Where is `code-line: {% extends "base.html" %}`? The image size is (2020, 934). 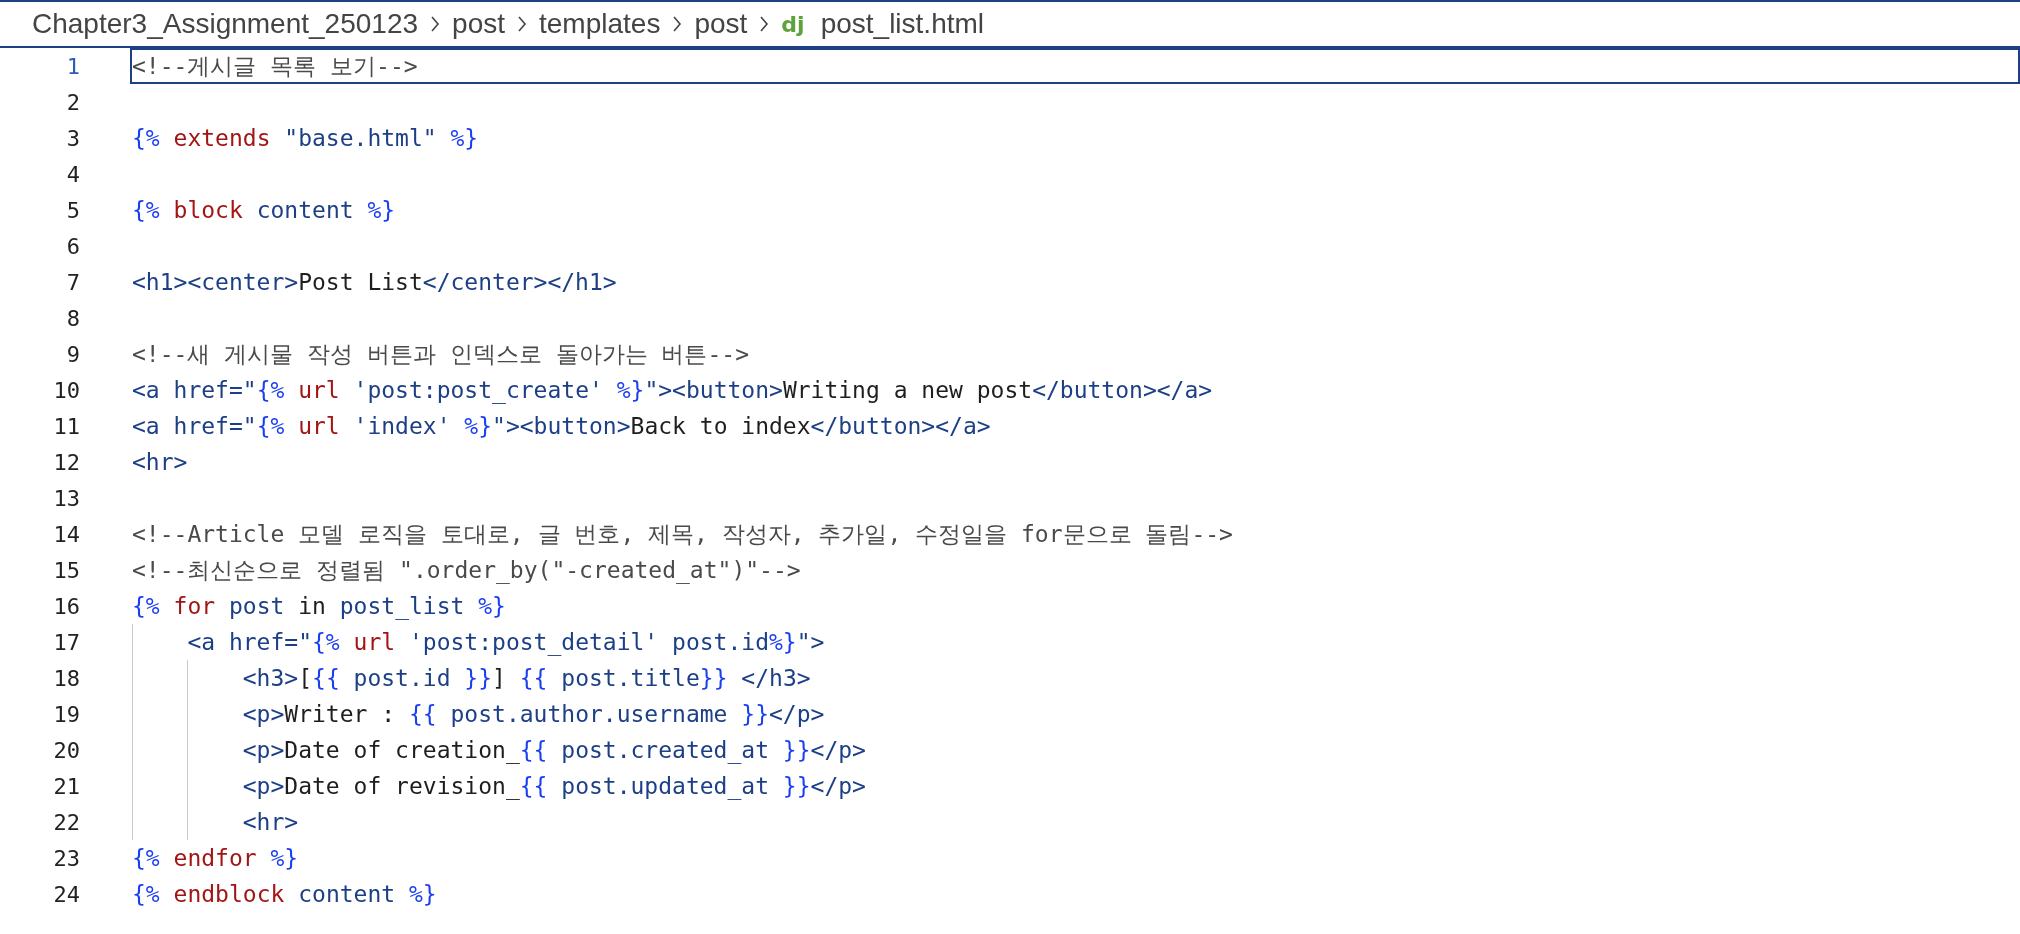
code-line: {% extends "base.html" %} is located at coordinates (305, 138).